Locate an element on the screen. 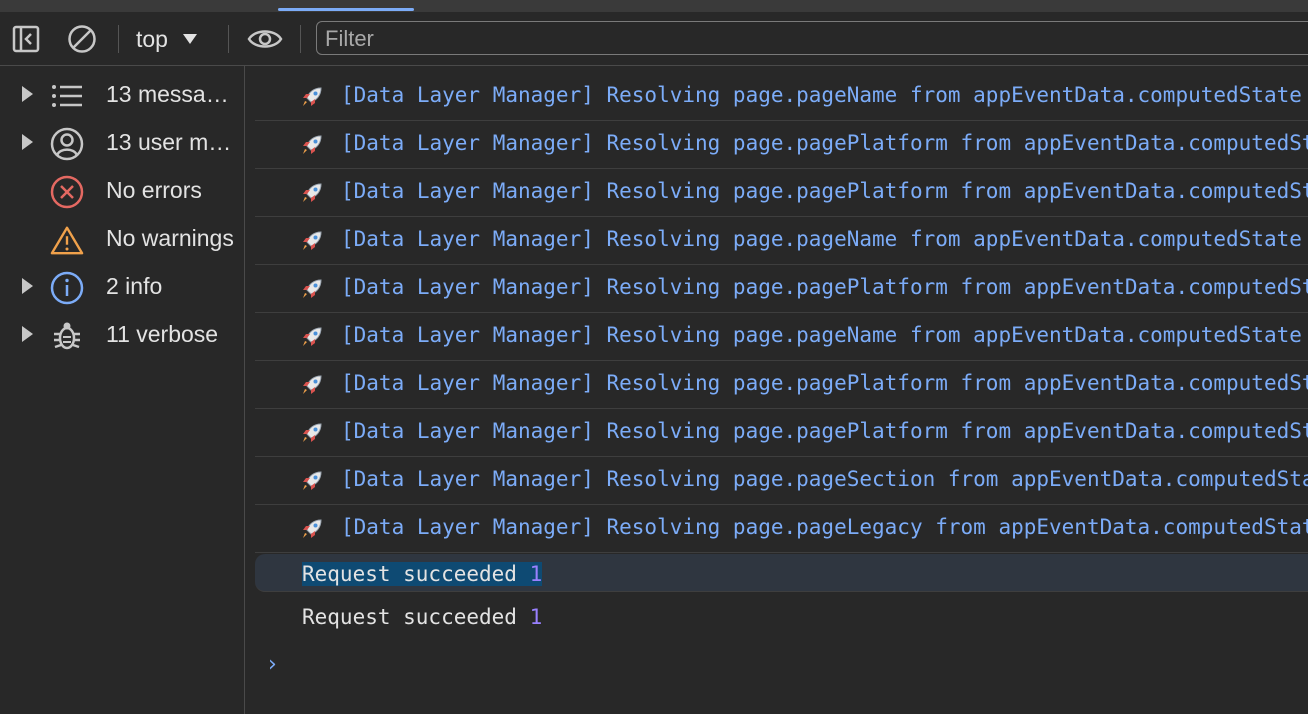  eye-icon is located at coordinates (265, 39).